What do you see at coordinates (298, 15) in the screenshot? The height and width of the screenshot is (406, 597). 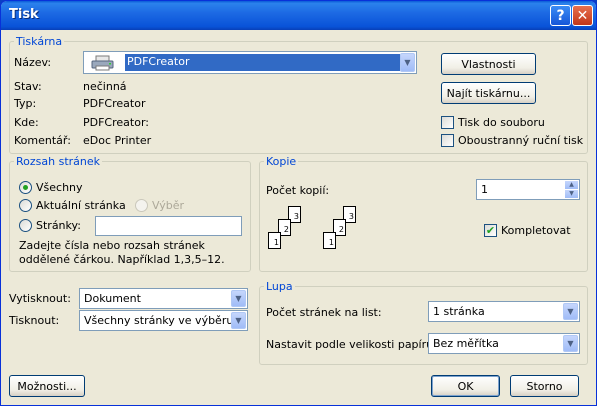 I see `title-bar: Tisk ? ✕` at bounding box center [298, 15].